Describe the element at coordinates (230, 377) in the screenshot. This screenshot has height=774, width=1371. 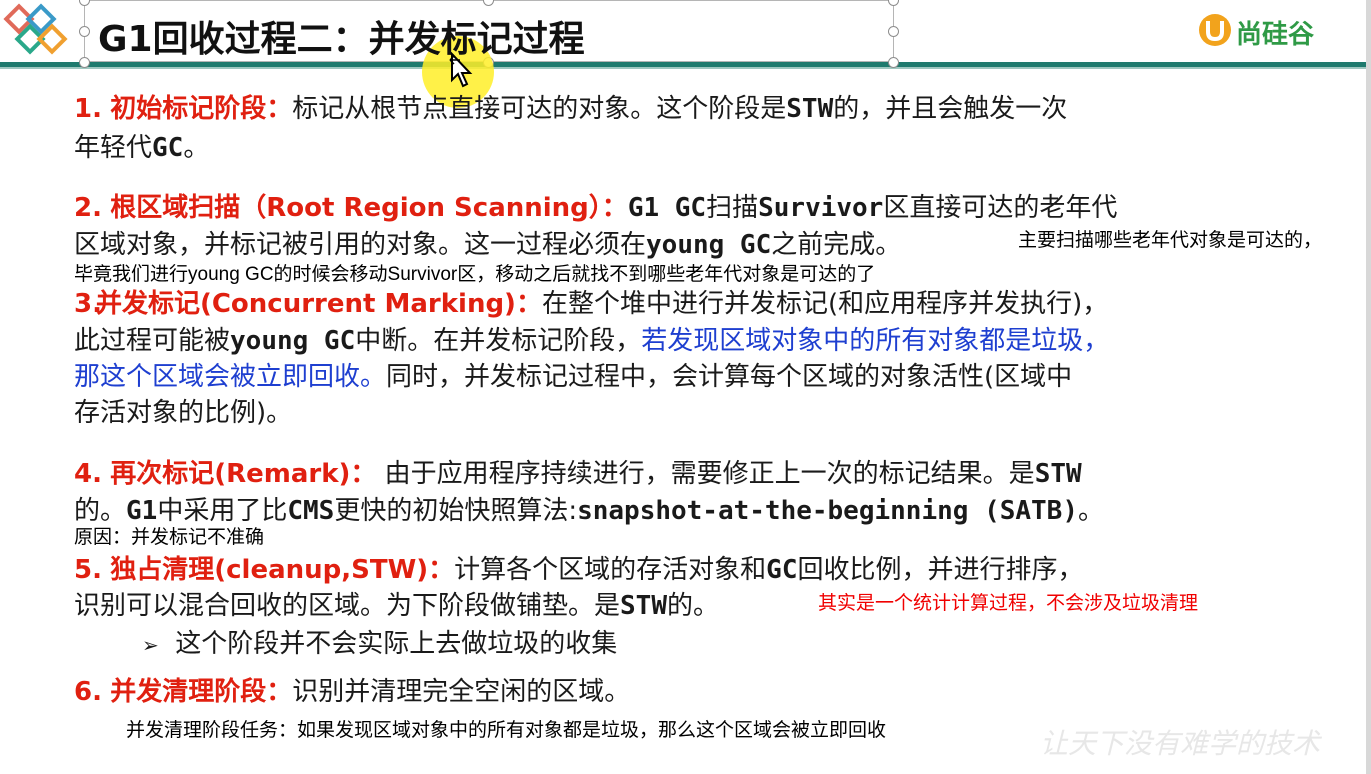
I see `highlight-text: 那这个区域会被立即回收。` at that location.